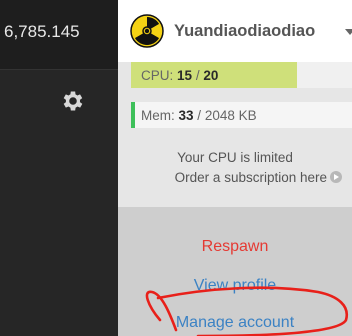  I want to click on credits-panel: 6,785.145, so click(59, 35).